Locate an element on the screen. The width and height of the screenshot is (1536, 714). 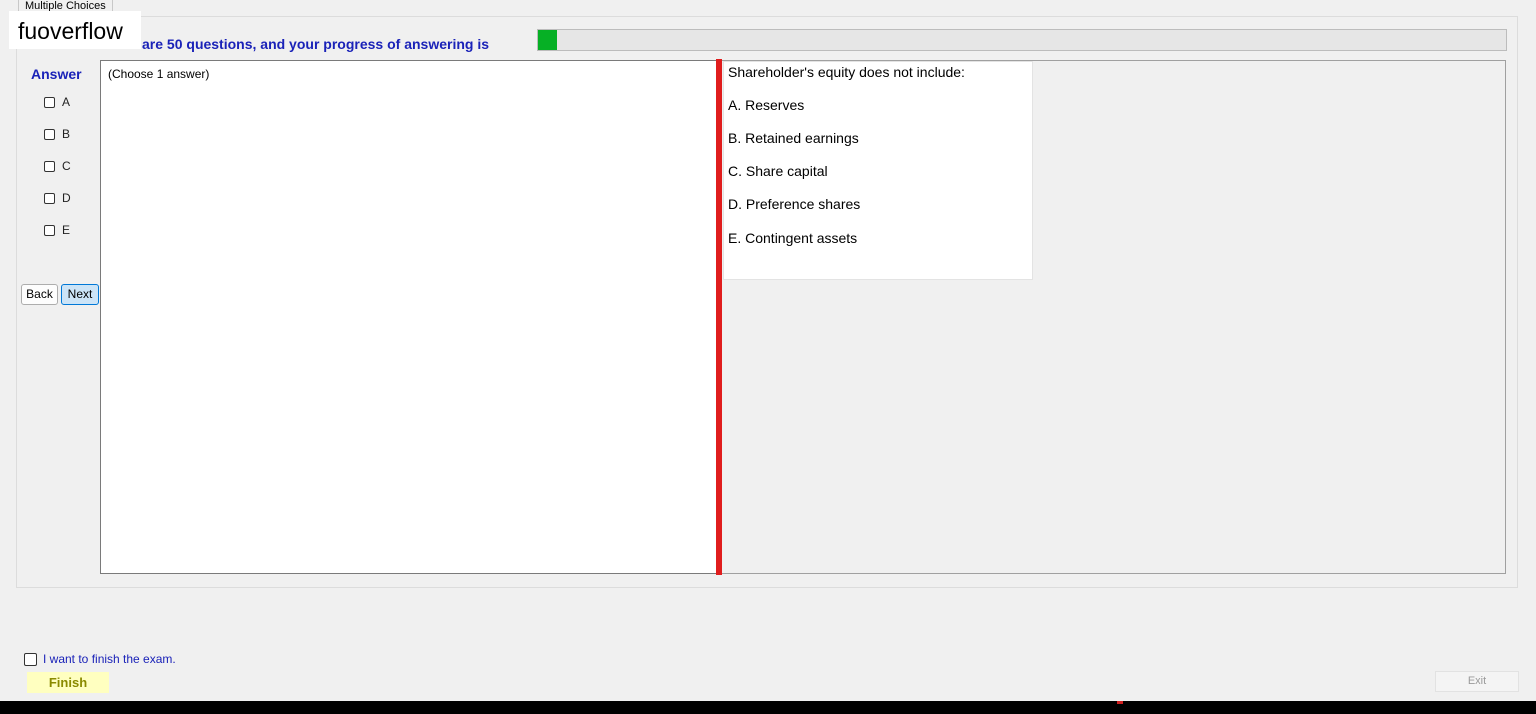
answer-option-d: D is located at coordinates (57, 198).